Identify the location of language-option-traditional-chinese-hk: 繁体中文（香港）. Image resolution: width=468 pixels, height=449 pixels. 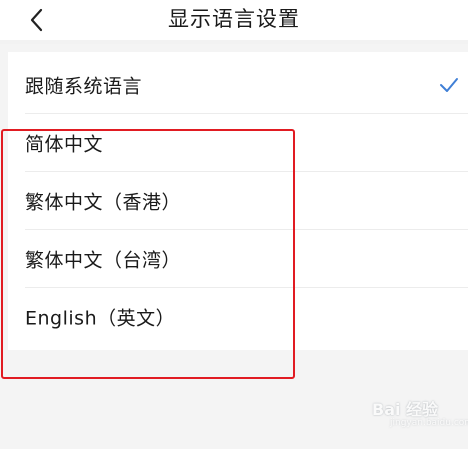
(238, 201).